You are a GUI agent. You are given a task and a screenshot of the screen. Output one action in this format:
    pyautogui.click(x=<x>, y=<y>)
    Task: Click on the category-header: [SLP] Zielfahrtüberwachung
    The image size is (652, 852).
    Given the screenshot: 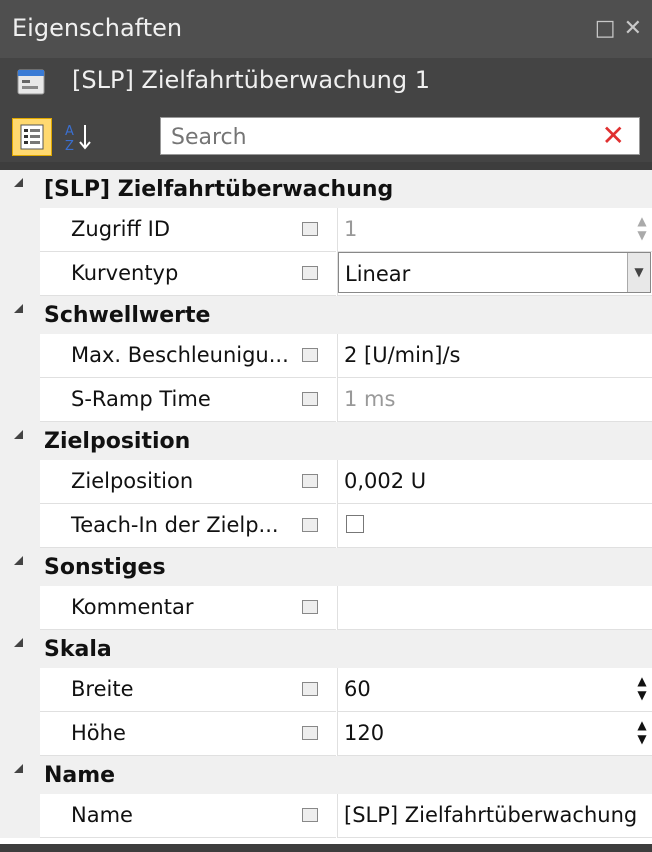 What is the action you would take?
    pyautogui.click(x=326, y=189)
    